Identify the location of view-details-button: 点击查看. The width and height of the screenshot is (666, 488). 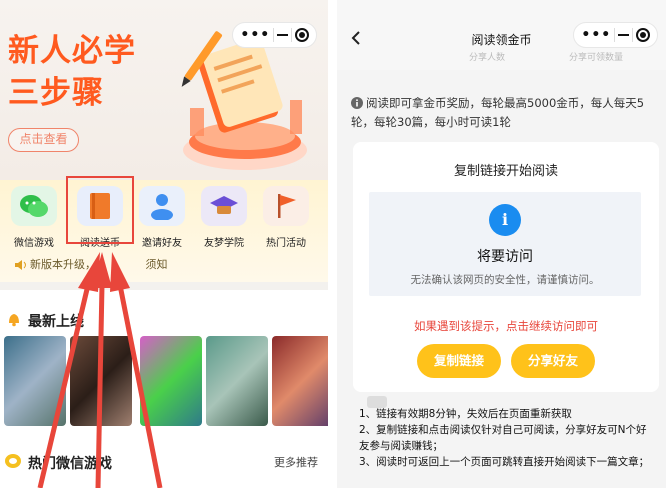
(43, 140).